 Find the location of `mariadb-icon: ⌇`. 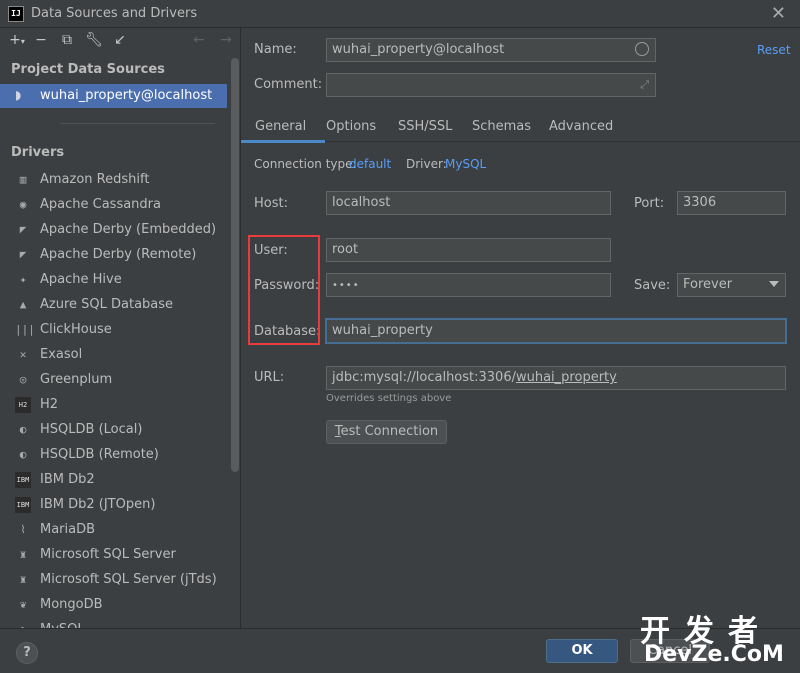

mariadb-icon: ⌇ is located at coordinates (23, 529).